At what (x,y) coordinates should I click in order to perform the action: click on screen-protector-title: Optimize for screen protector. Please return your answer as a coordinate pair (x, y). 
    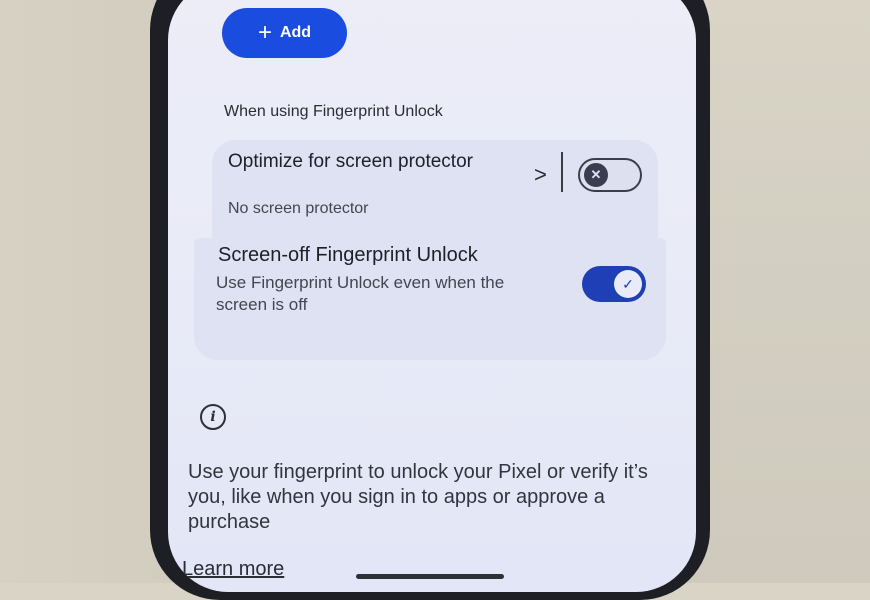
    Looking at the image, I should click on (350, 161).